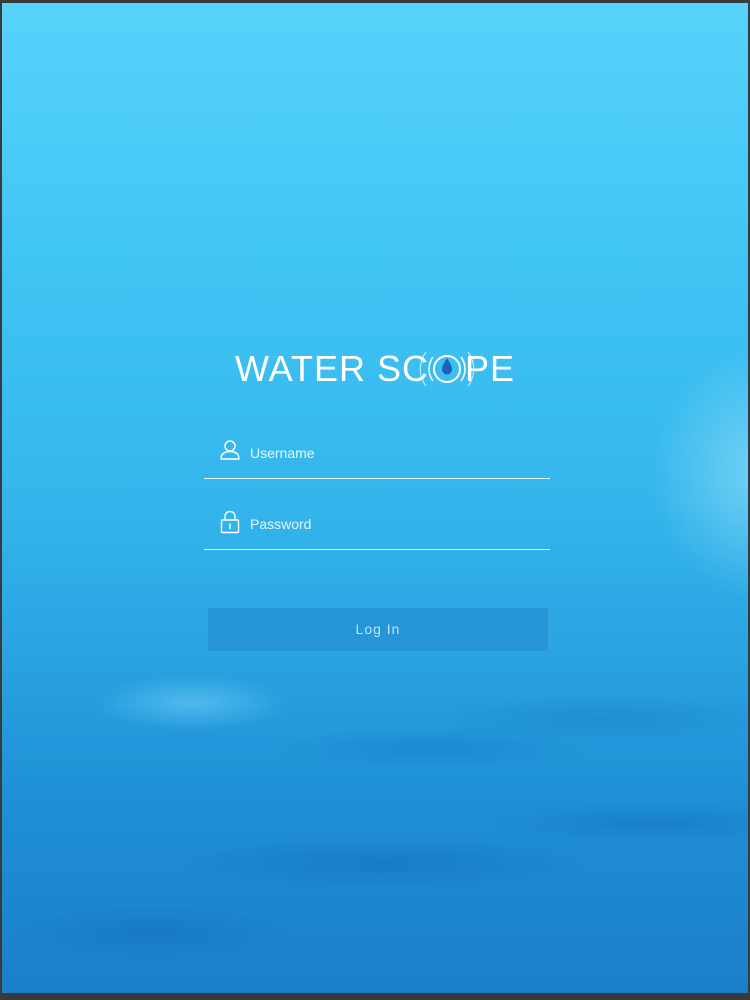 The height and width of the screenshot is (1000, 750). I want to click on username-input, so click(395, 453).